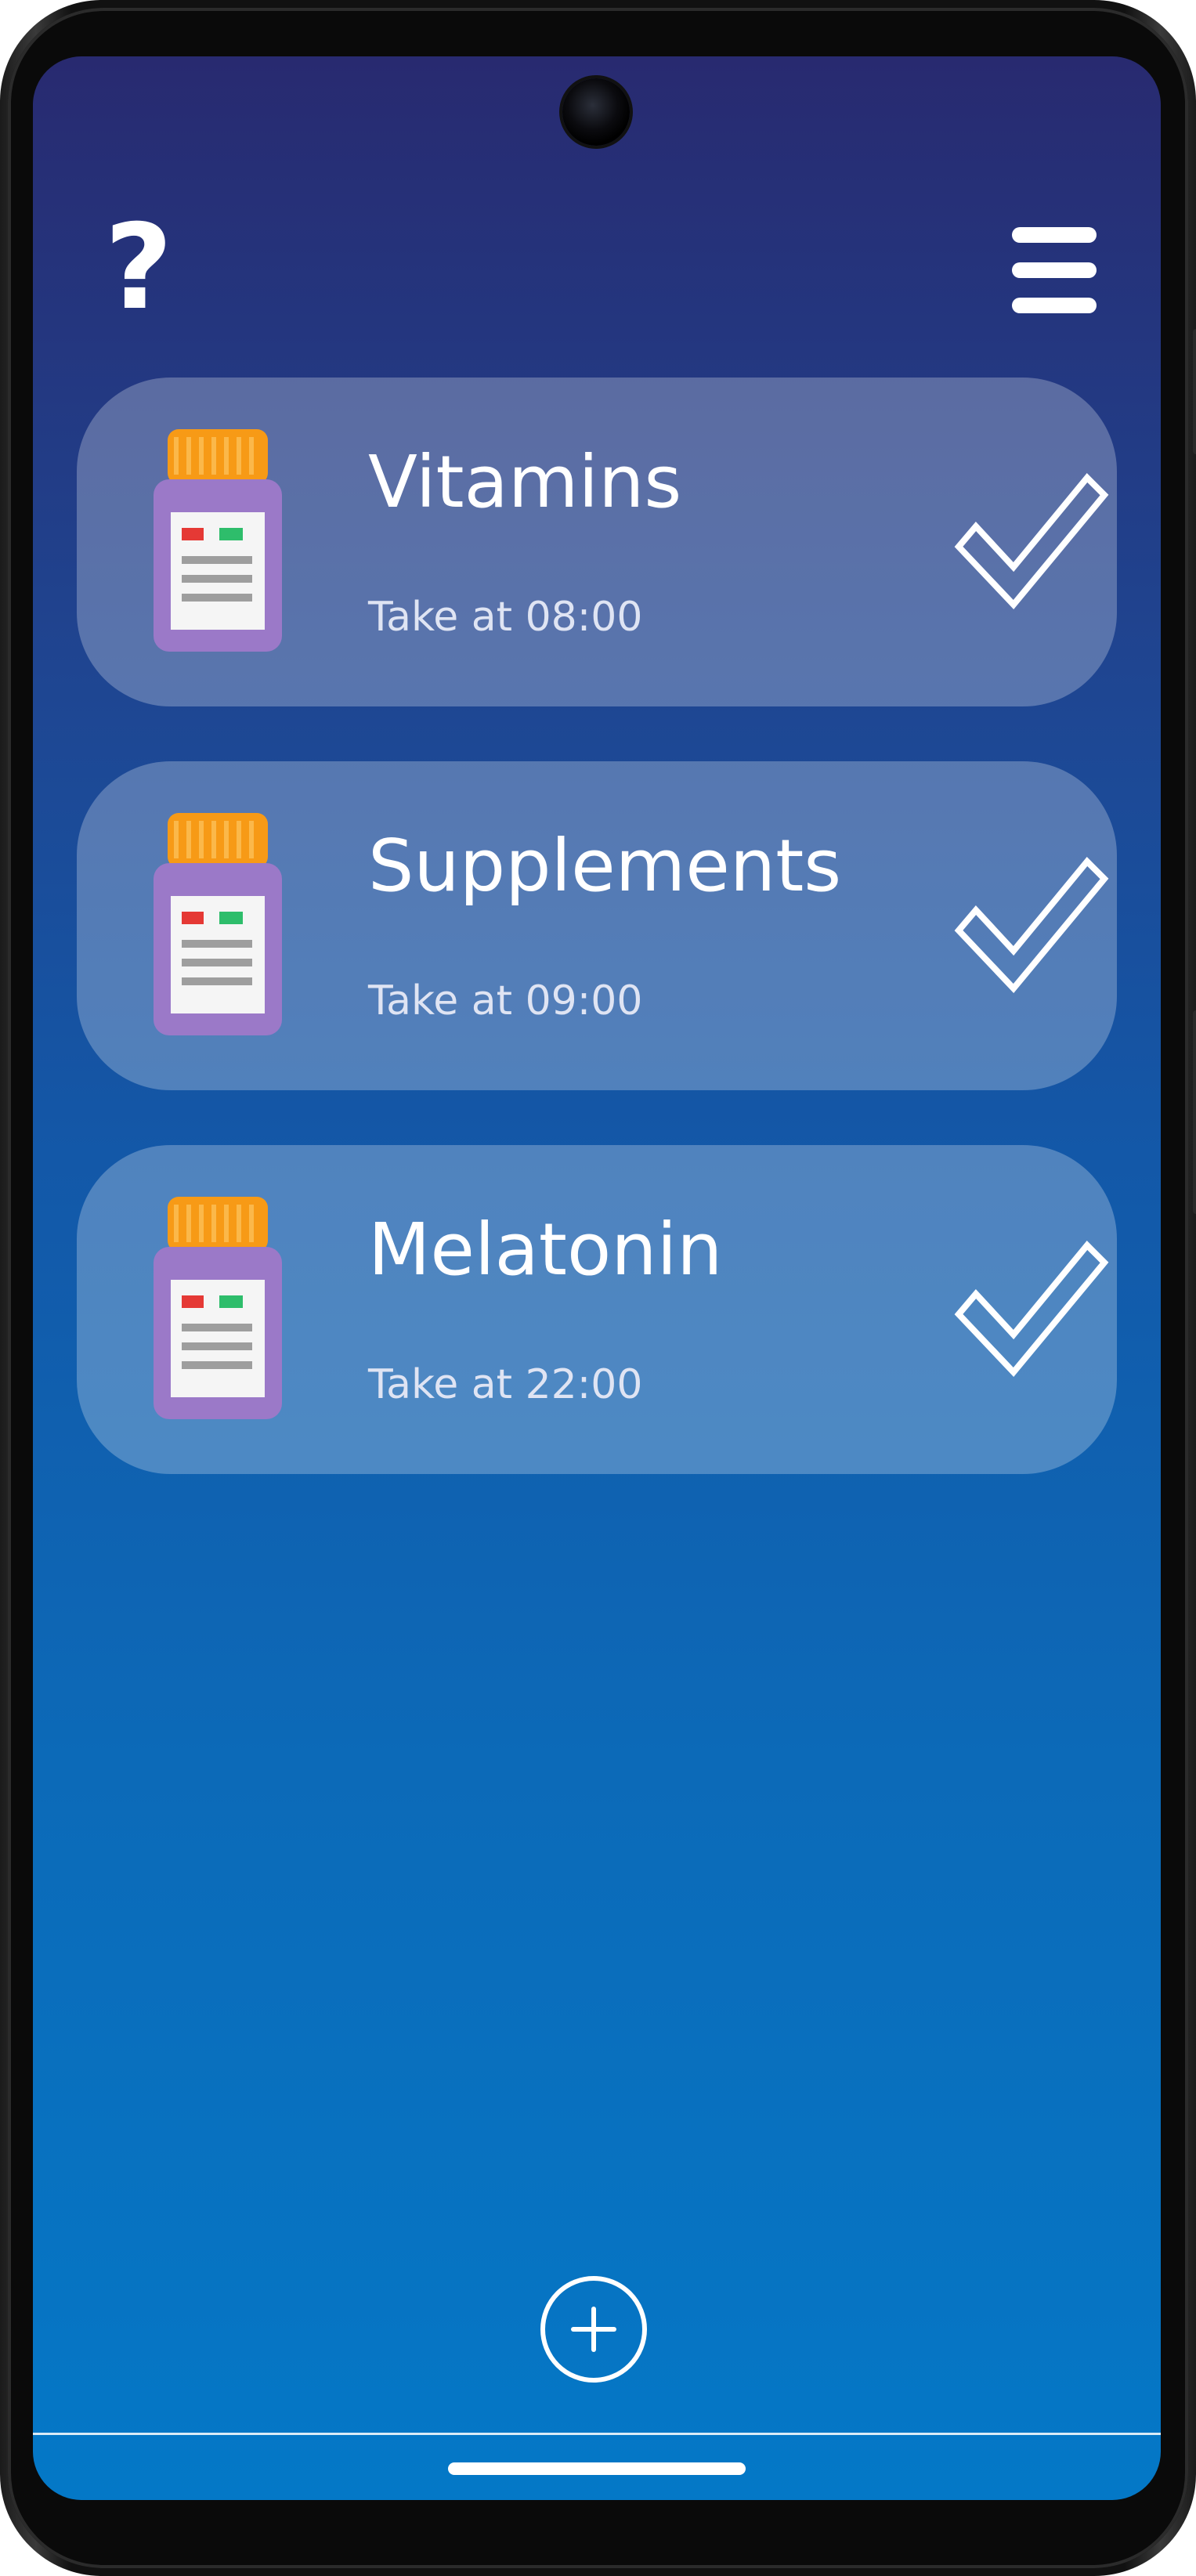 The height and width of the screenshot is (2576, 1196). I want to click on add-medication-button, so click(593, 2329).